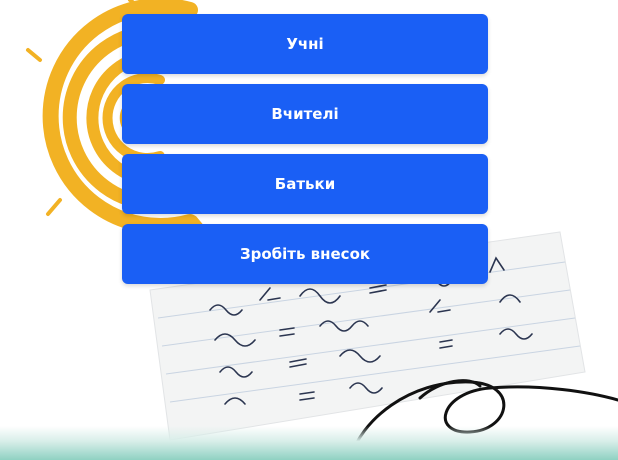 This screenshot has height=460, width=618. Describe the element at coordinates (309, 443) in the screenshot. I see `bottom-gradient-band` at that location.